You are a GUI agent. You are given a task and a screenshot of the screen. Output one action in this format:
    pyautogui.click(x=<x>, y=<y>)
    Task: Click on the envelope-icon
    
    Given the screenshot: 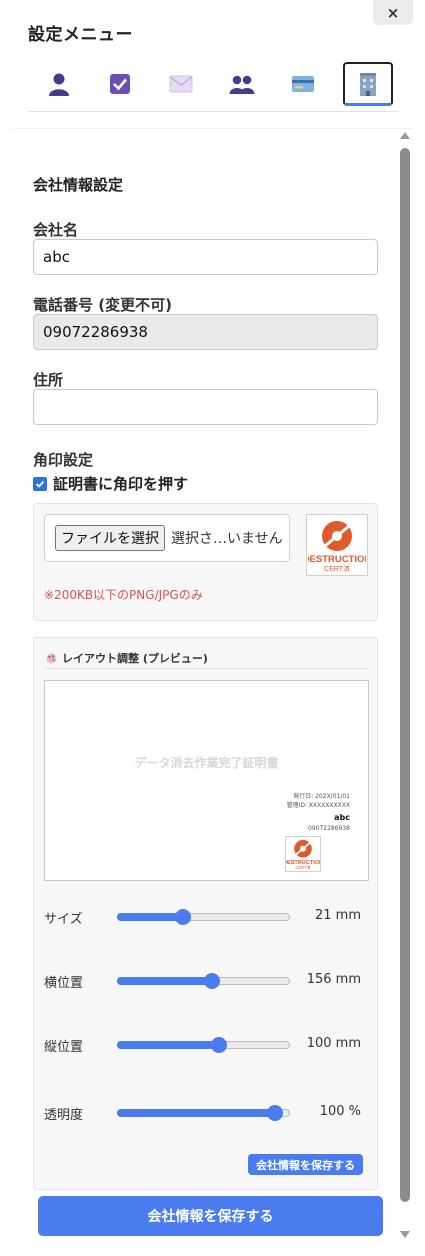 What is the action you would take?
    pyautogui.click(x=181, y=84)
    